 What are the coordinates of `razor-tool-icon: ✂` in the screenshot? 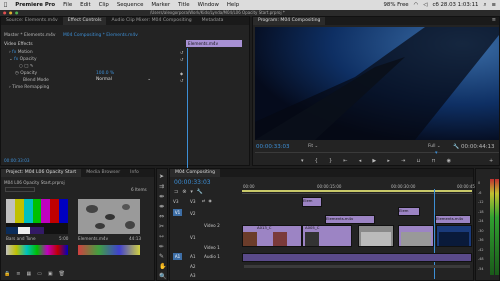 It's located at (162, 226).